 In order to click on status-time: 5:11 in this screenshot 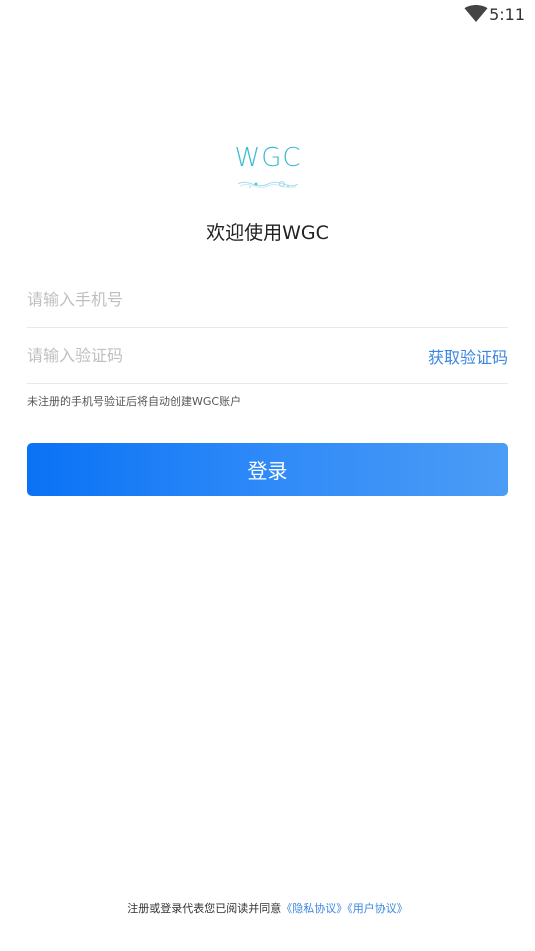, I will do `click(507, 14)`.